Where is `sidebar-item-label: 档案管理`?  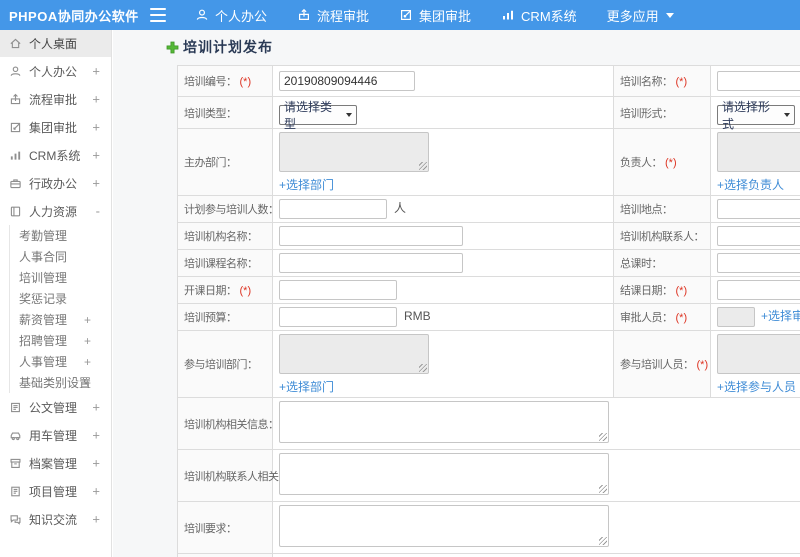
sidebar-item-label: 档案管理 is located at coordinates (53, 463).